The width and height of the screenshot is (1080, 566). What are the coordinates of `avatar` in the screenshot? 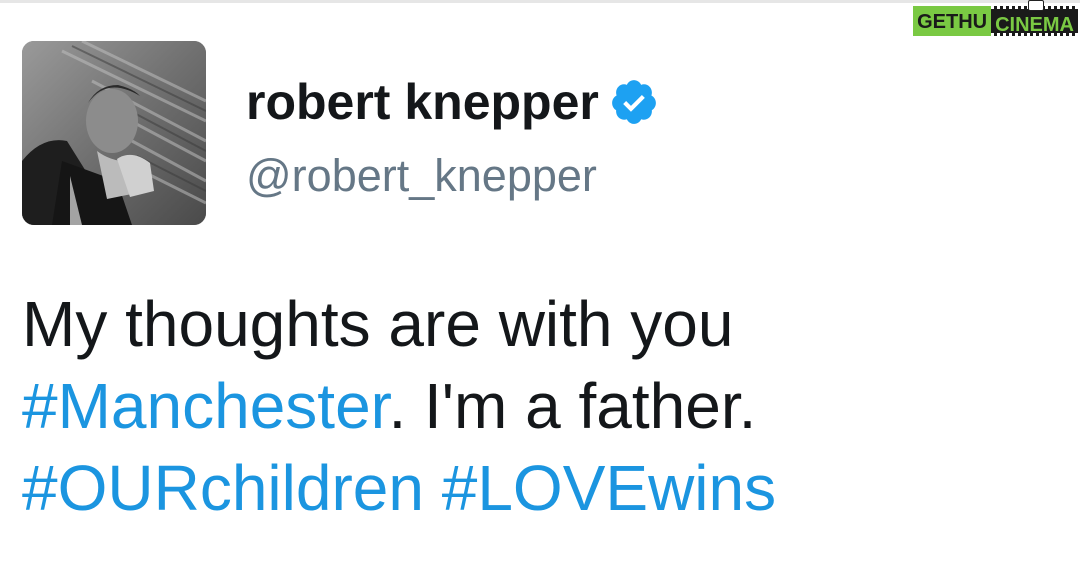 It's located at (114, 133).